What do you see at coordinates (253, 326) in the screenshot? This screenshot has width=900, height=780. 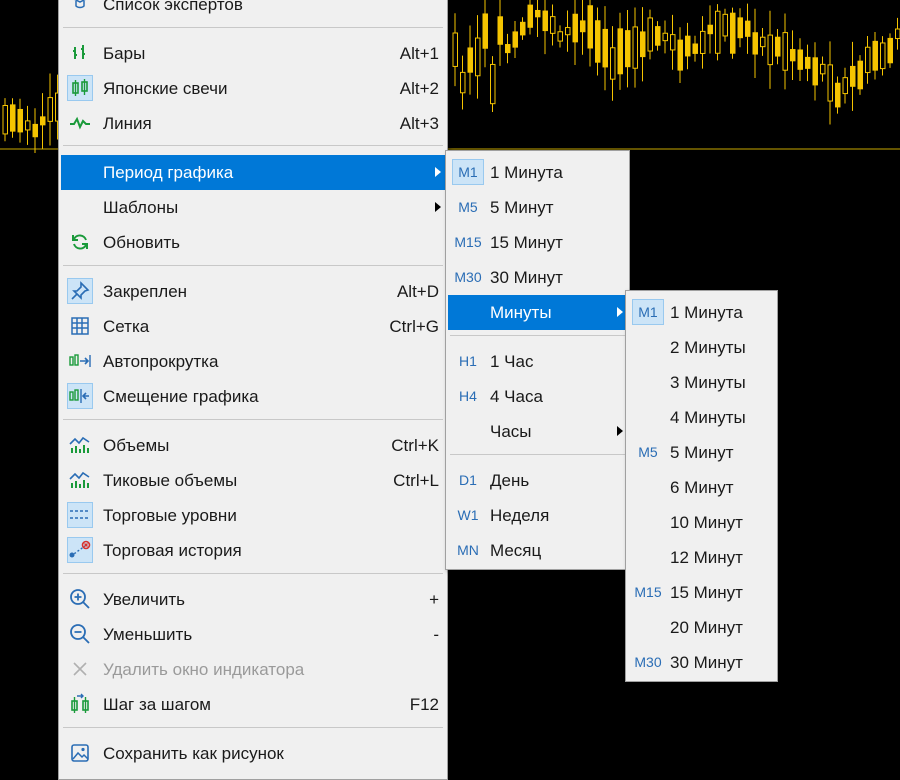 I see `menu-item-grid: Сетка Ctrl+G` at bounding box center [253, 326].